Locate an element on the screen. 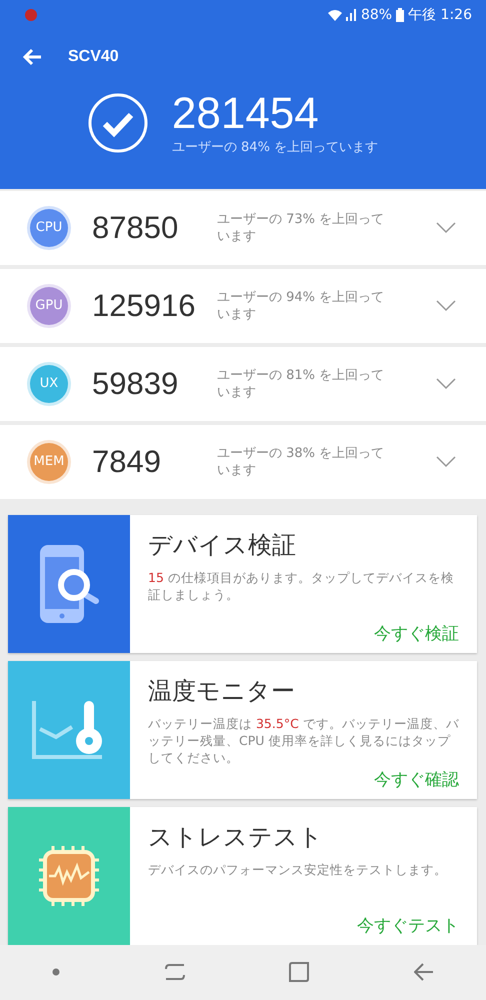 Image resolution: width=486 pixels, height=1000 pixels. feature-card: デバイス検証 15 の仕様項目があります。タップしてデバイスを検証しましょう。 今すぐ検証 is located at coordinates (242, 583).